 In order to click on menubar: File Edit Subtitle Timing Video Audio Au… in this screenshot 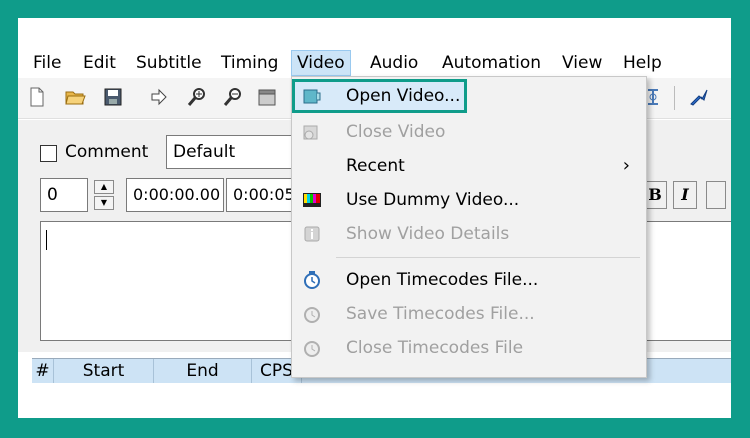, I will do `click(374, 47)`.